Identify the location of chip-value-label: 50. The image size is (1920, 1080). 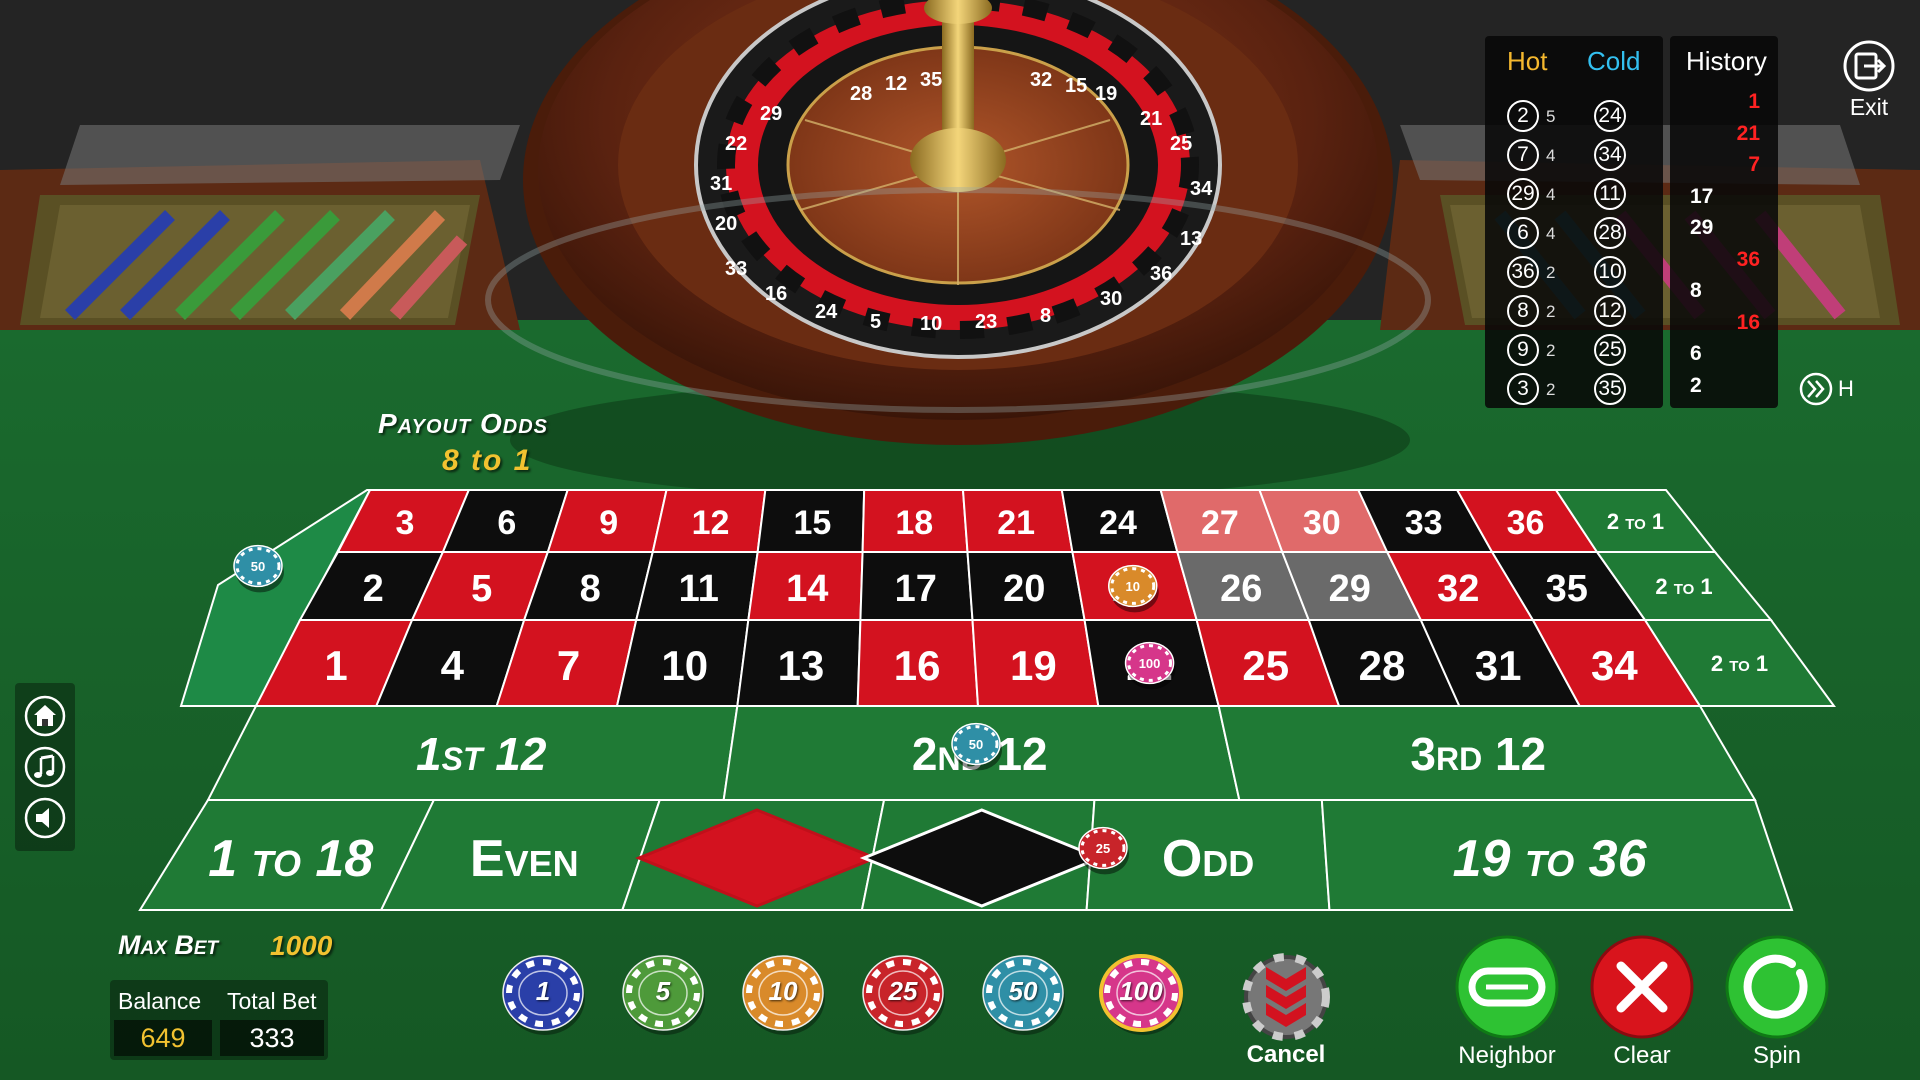
(1023, 991).